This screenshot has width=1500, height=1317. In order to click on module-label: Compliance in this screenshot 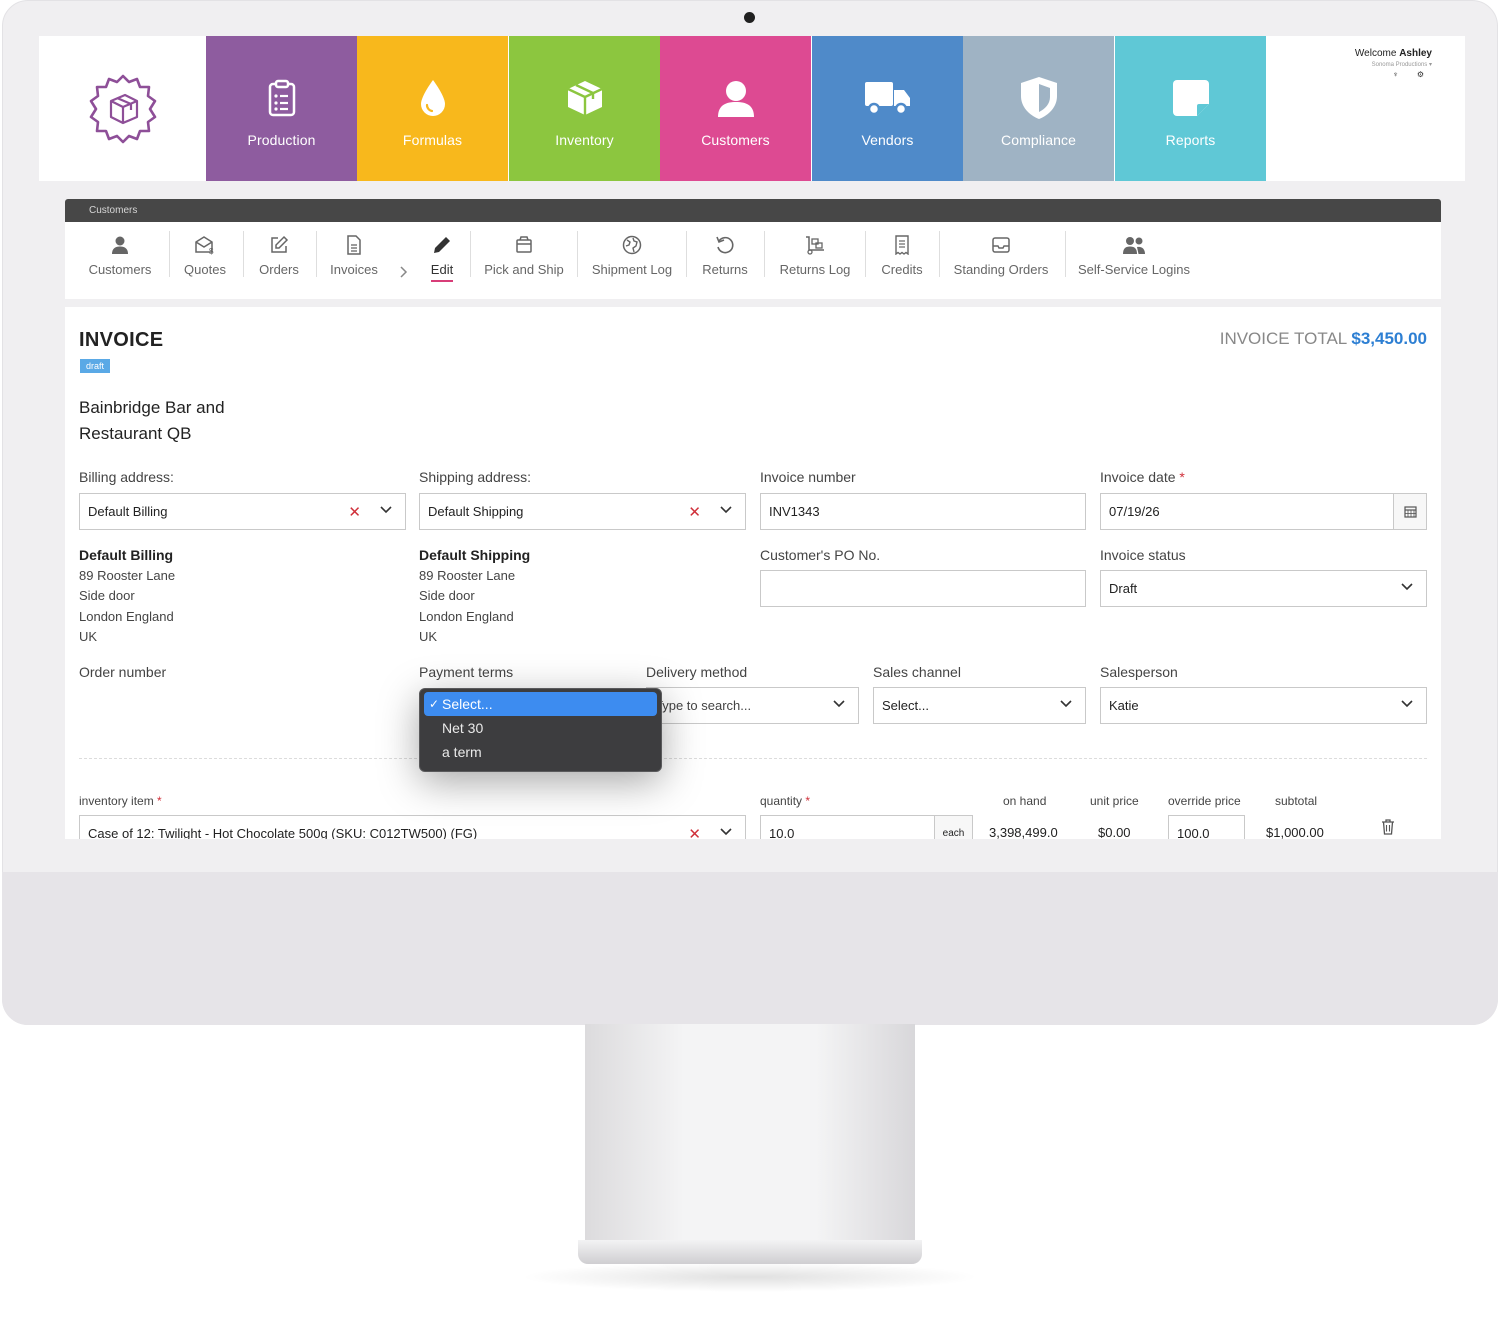, I will do `click(1038, 140)`.